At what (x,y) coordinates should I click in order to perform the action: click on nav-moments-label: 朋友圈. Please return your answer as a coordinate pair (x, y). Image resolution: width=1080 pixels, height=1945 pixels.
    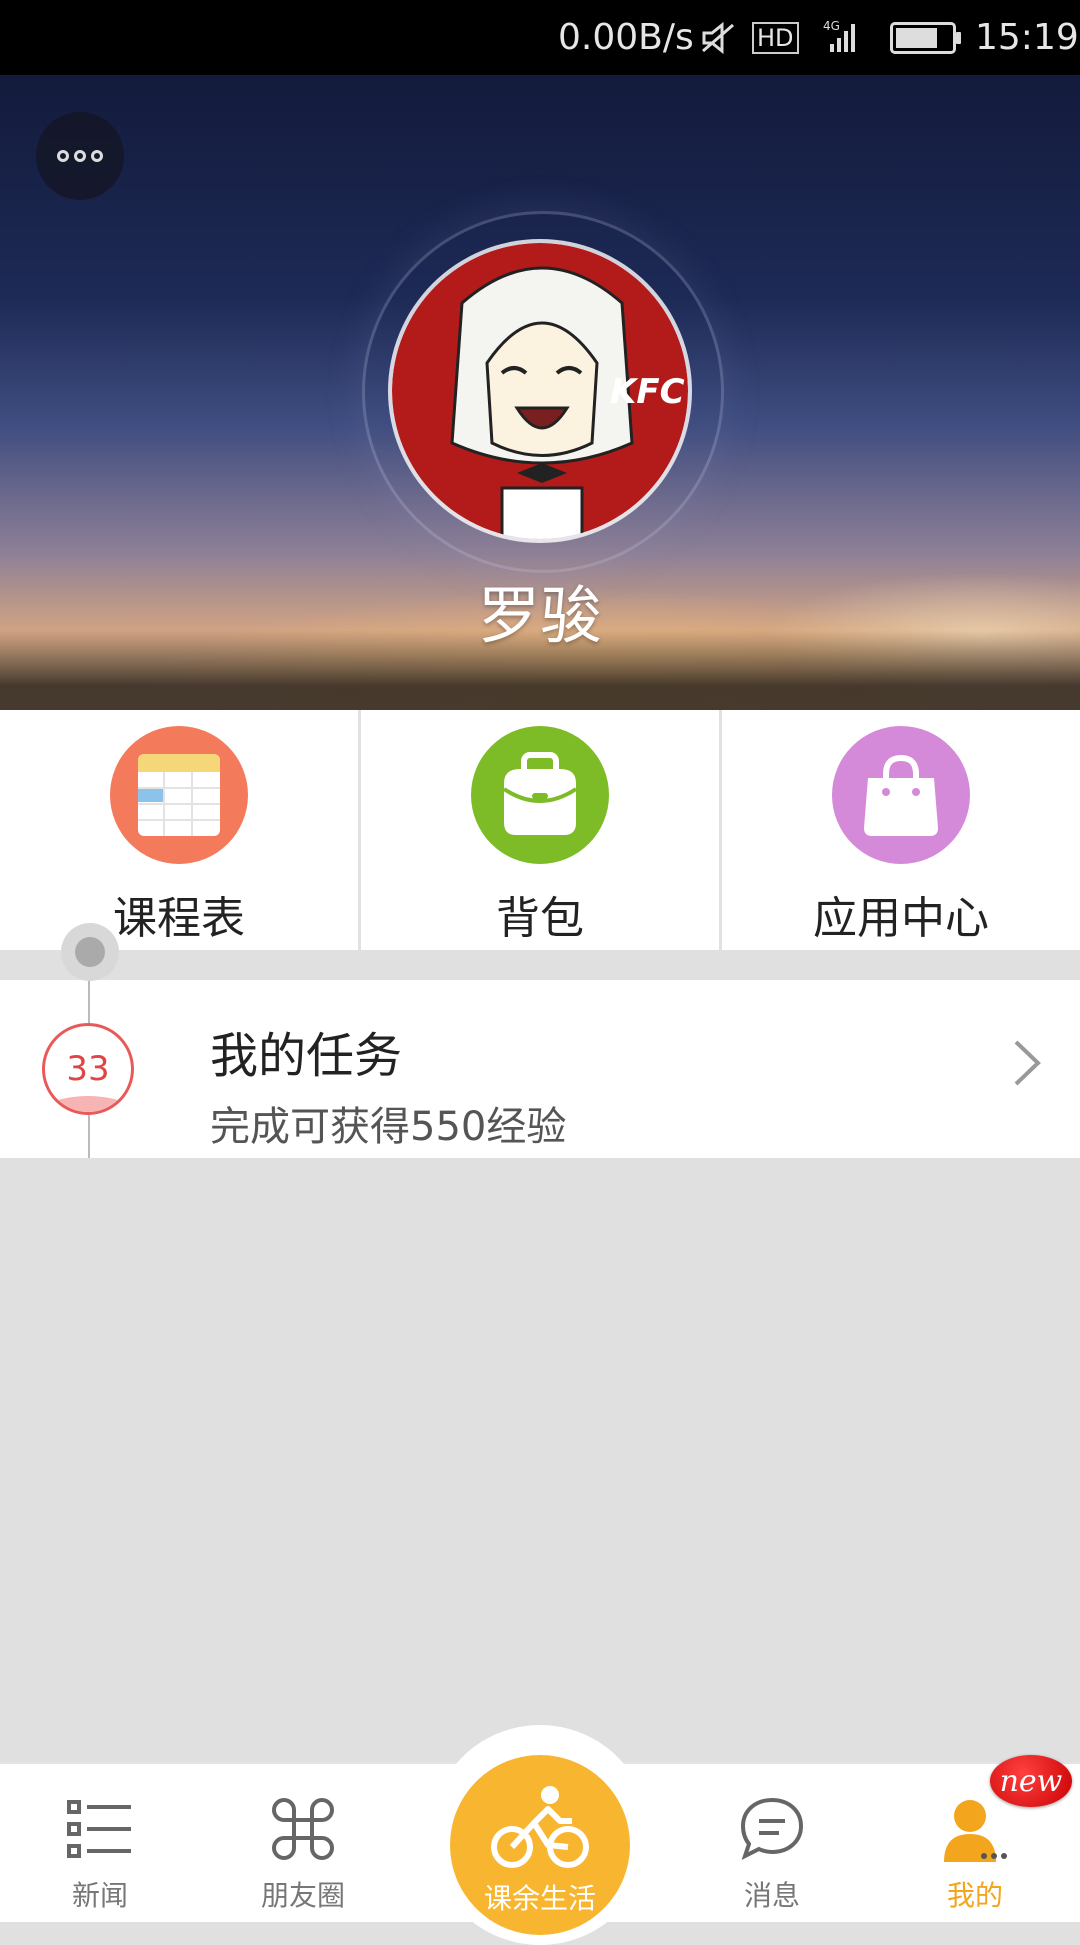
    Looking at the image, I should click on (302, 1895).